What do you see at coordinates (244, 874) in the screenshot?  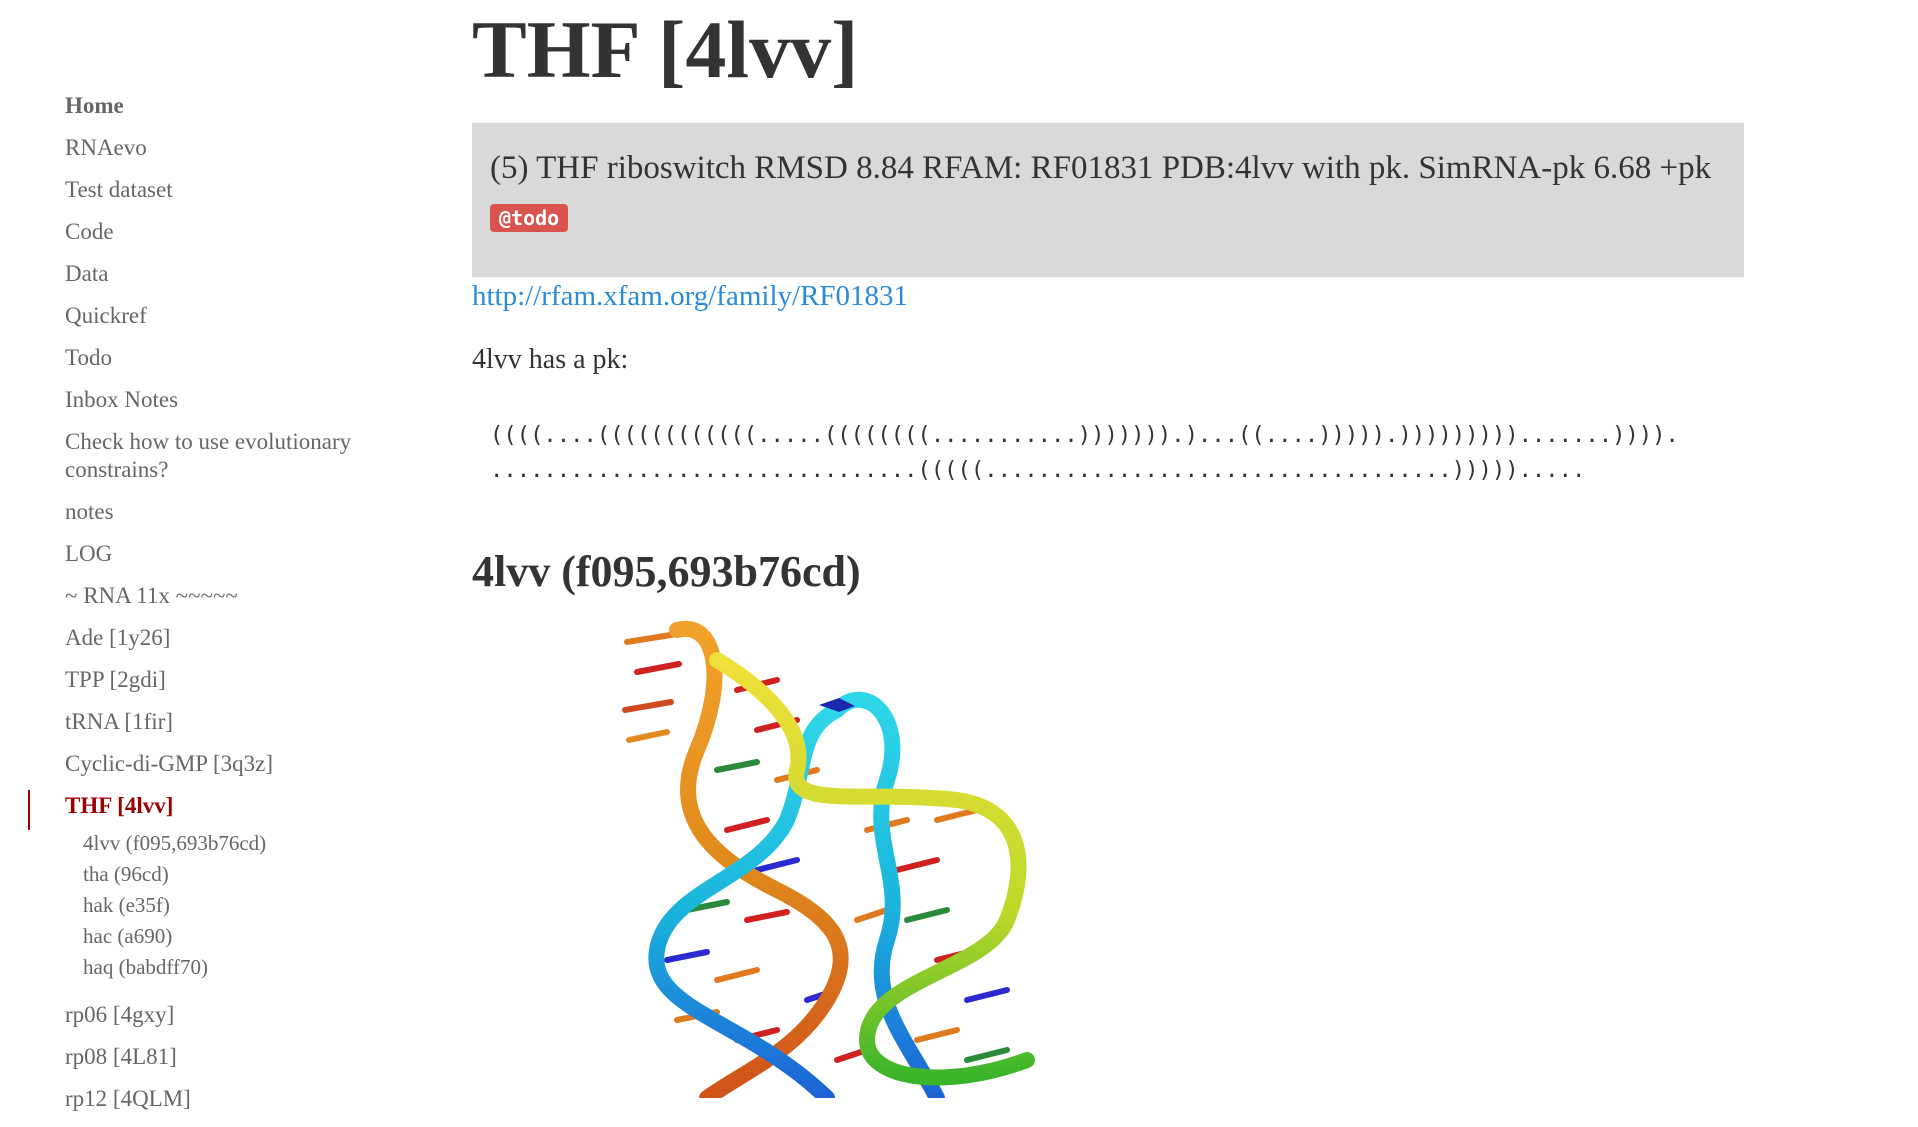 I see `subitem-tha: tha (96cd)` at bounding box center [244, 874].